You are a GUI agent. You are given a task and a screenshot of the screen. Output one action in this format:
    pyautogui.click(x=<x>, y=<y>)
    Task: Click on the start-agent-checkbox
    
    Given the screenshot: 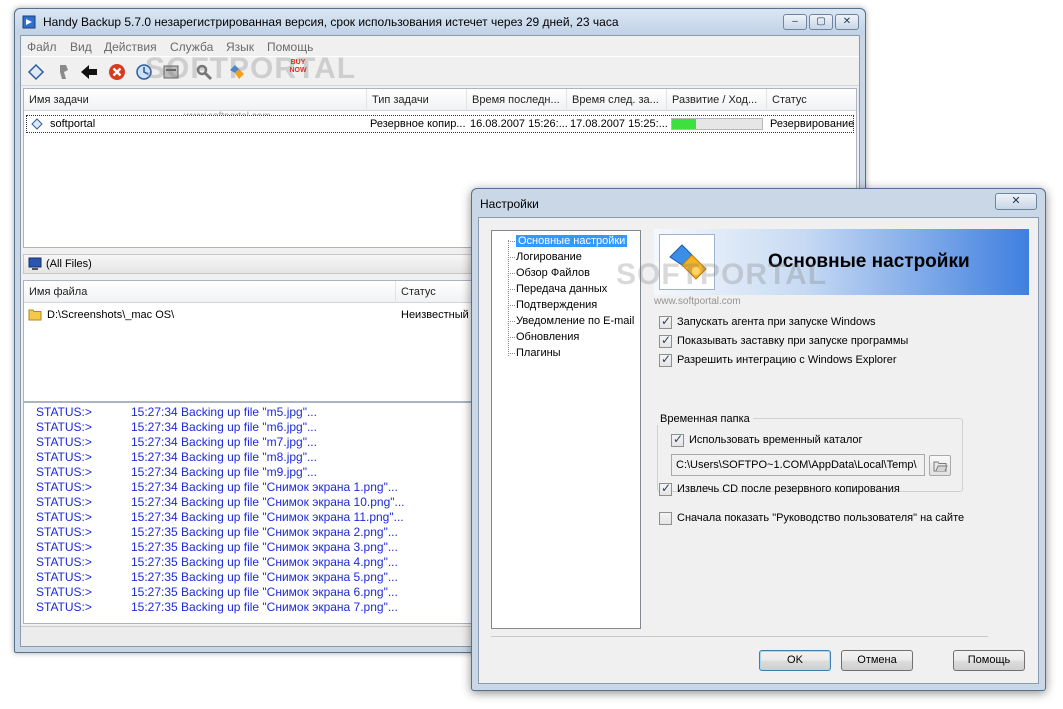 What is the action you would take?
    pyautogui.click(x=665, y=321)
    